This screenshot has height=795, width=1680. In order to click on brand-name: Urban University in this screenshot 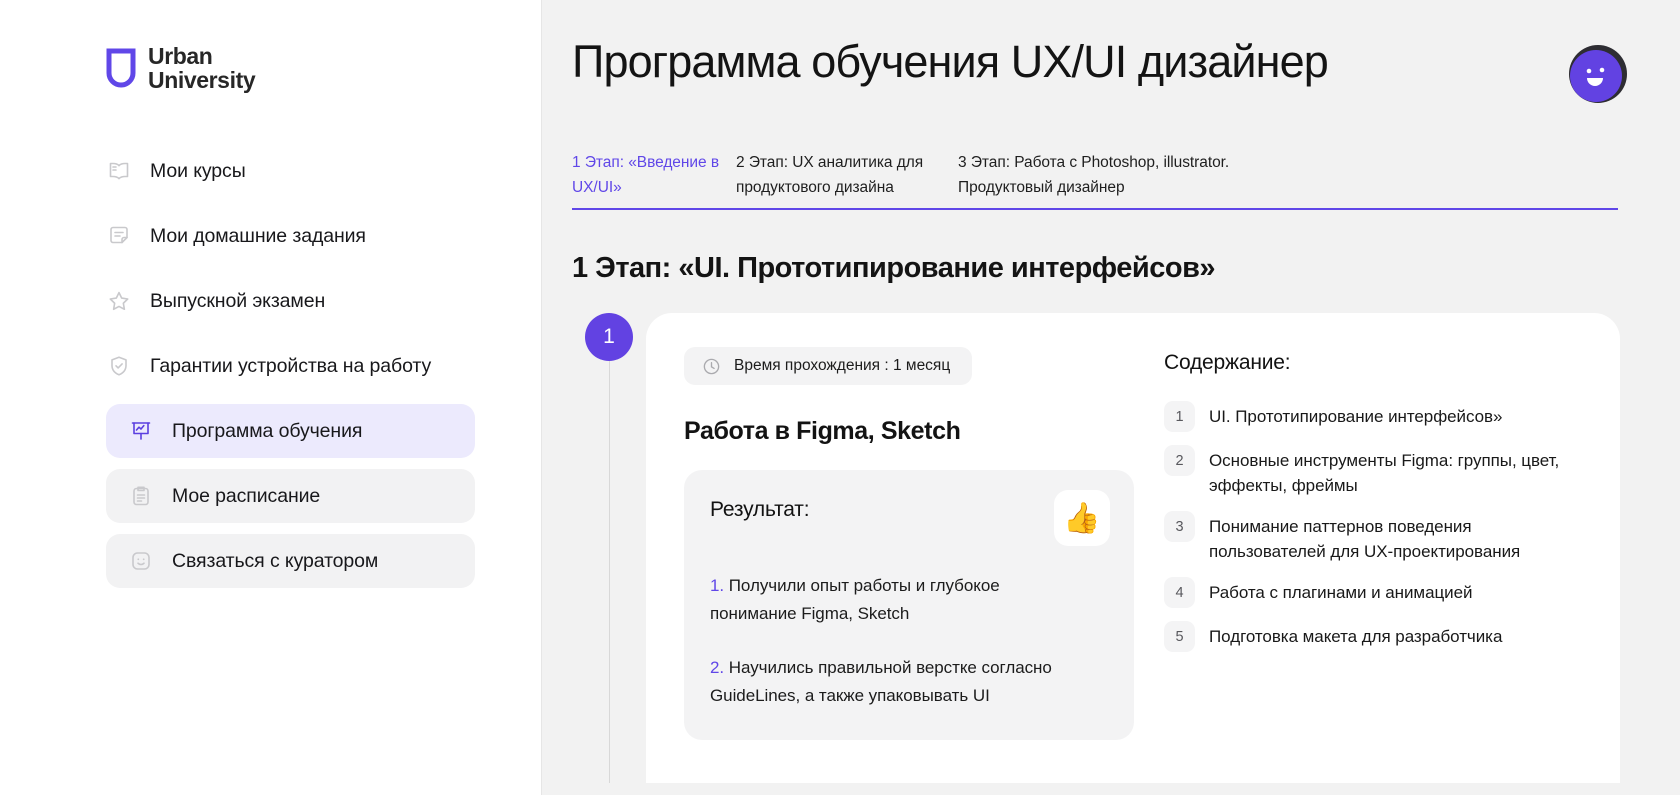, I will do `click(202, 68)`.